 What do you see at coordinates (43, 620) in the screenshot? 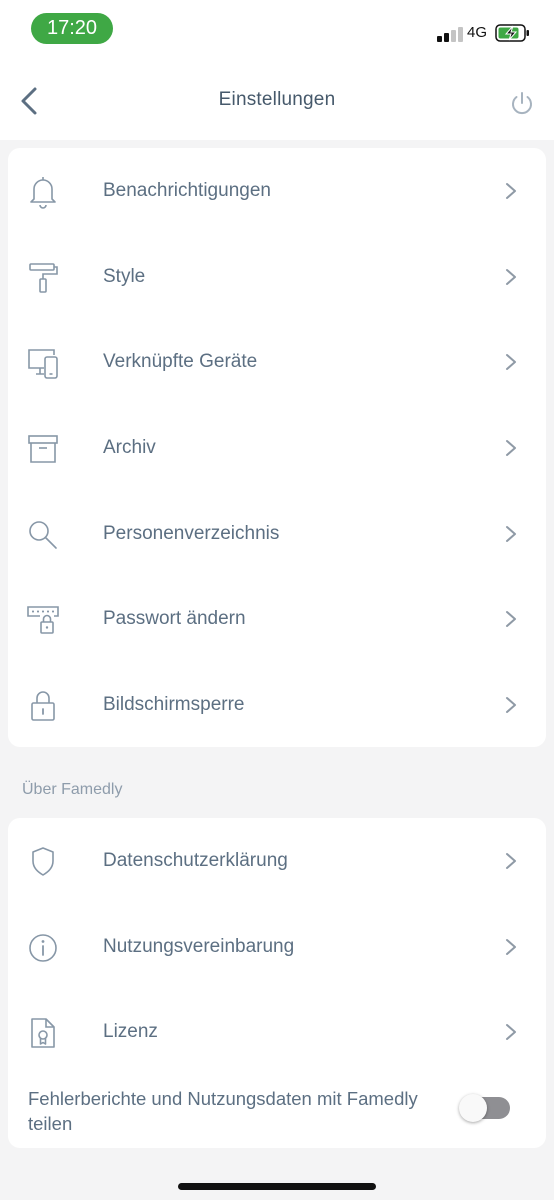
I see `password-lock-icon` at bounding box center [43, 620].